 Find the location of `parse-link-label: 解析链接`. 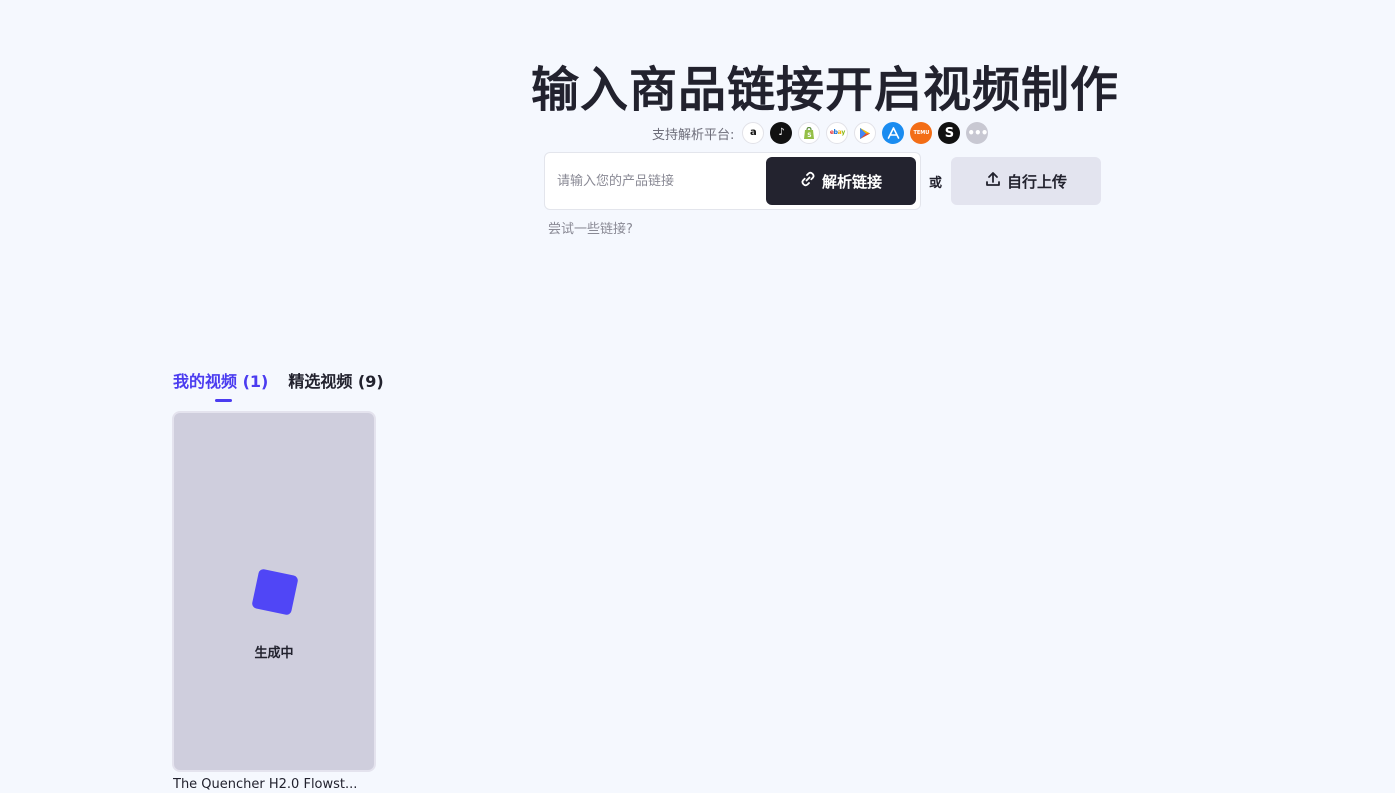

parse-link-label: 解析链接 is located at coordinates (851, 181).